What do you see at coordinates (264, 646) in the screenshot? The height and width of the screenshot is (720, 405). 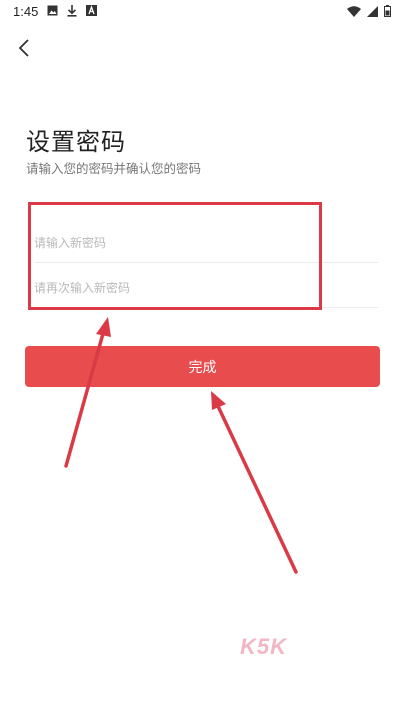 I see `watermark: K5K` at bounding box center [264, 646].